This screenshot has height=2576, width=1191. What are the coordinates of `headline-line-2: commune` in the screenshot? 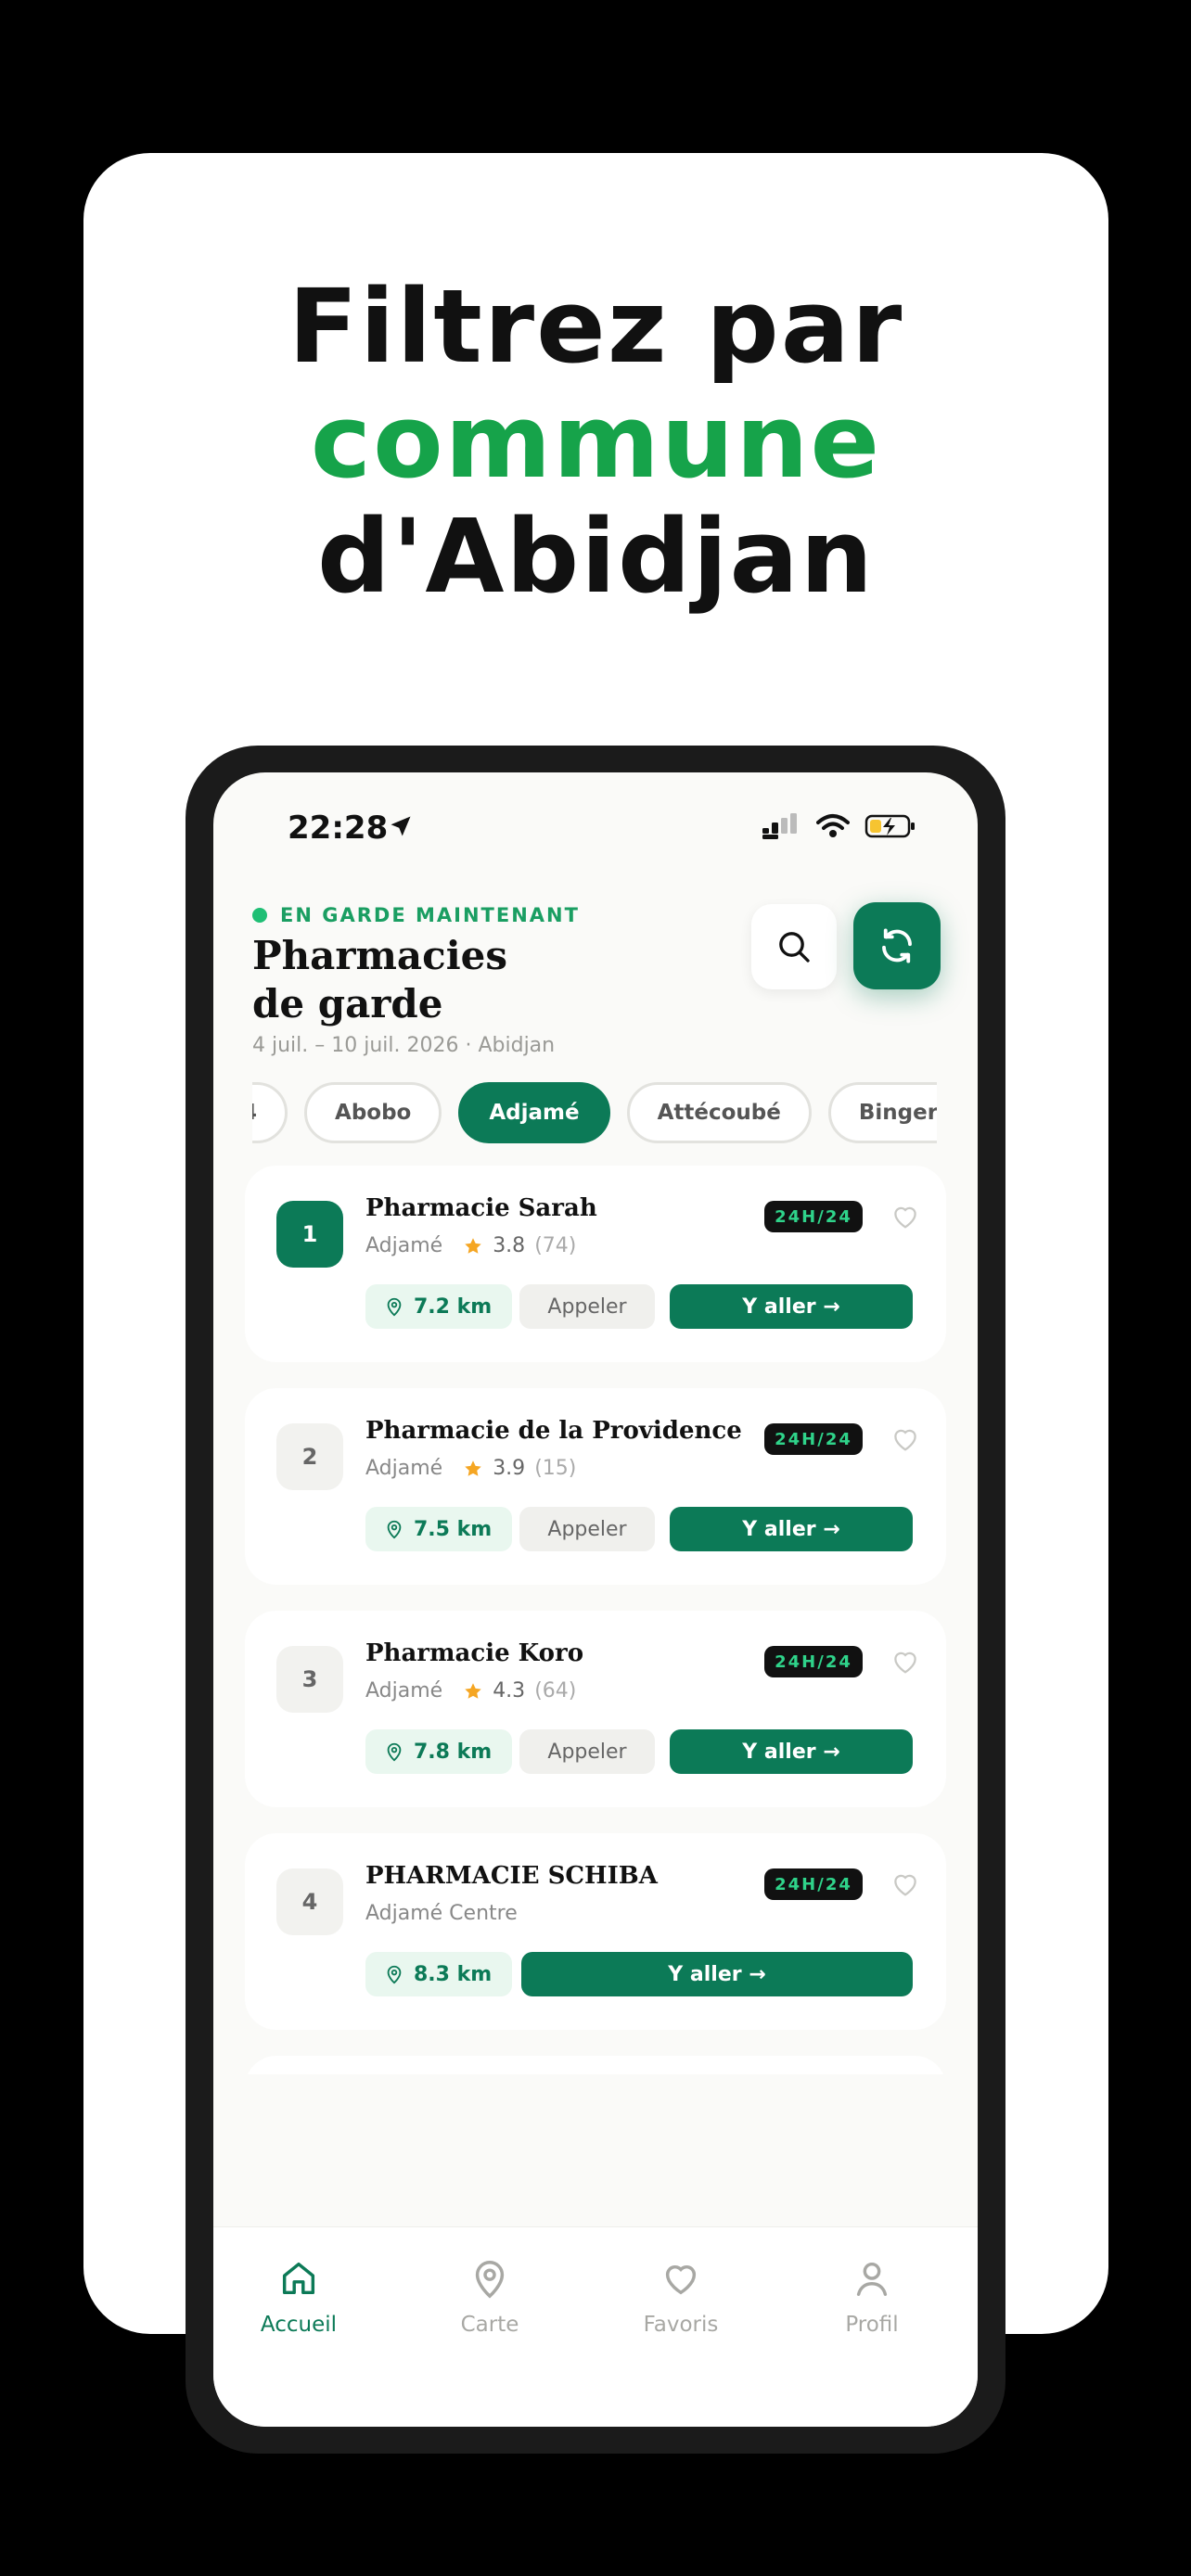 It's located at (596, 442).